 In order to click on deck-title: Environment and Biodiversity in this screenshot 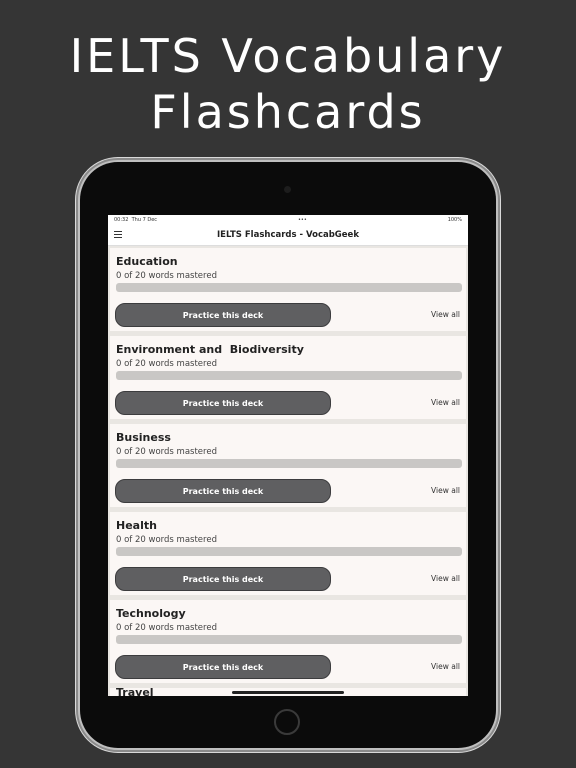, I will do `click(210, 349)`.